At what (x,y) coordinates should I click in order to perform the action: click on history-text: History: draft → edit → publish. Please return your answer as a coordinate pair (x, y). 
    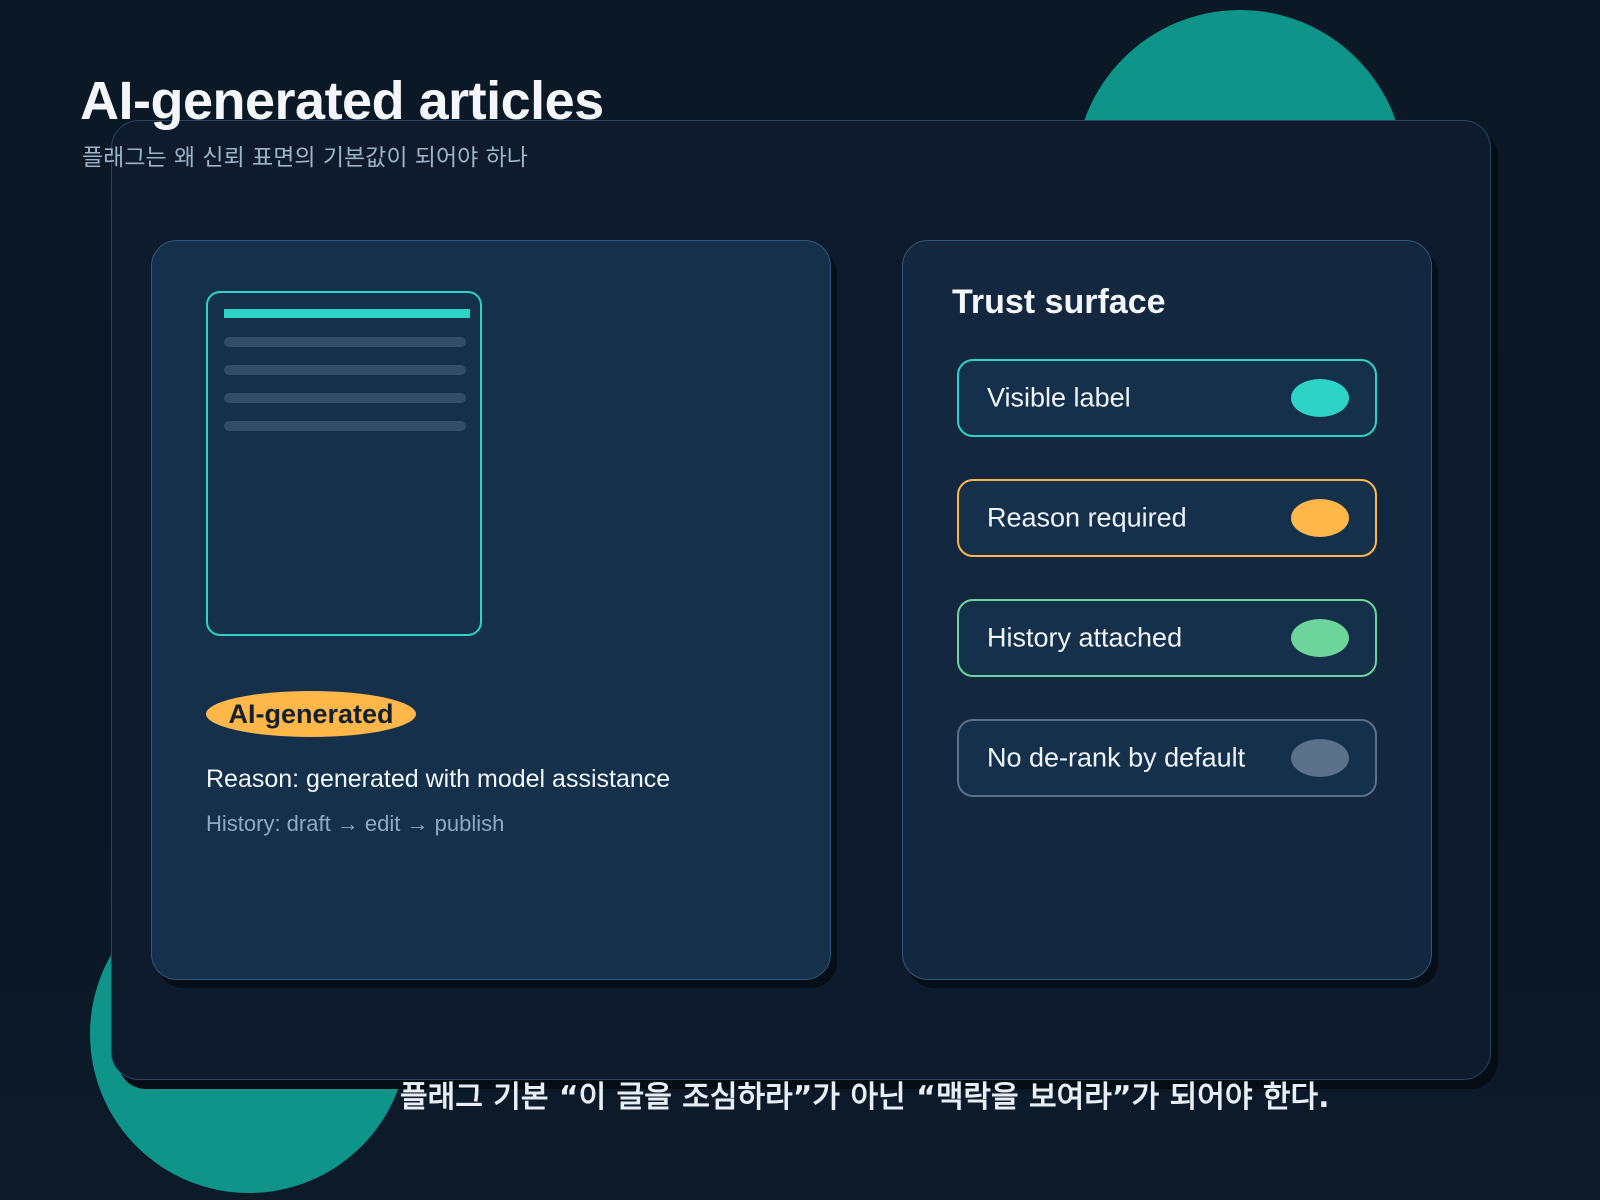
    Looking at the image, I should click on (355, 823).